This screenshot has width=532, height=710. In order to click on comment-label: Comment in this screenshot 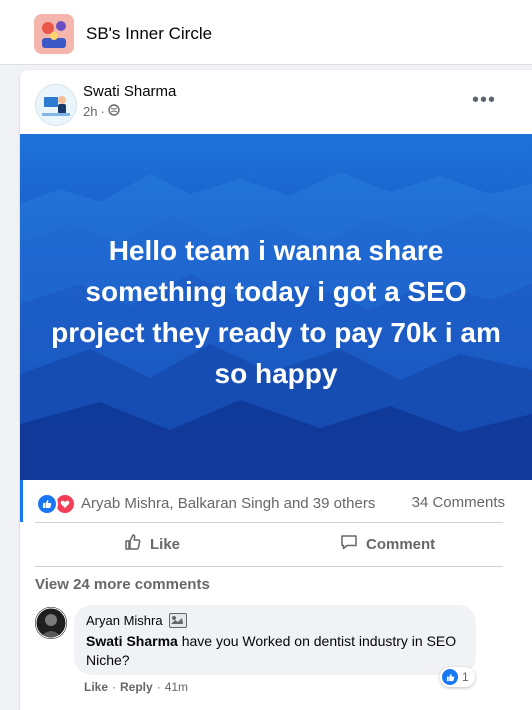, I will do `click(401, 544)`.